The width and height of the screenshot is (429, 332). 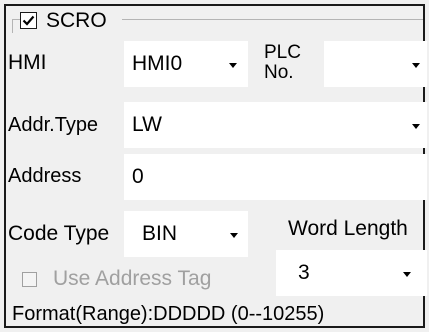 What do you see at coordinates (186, 234) in the screenshot?
I see `code-type-select: BIN` at bounding box center [186, 234].